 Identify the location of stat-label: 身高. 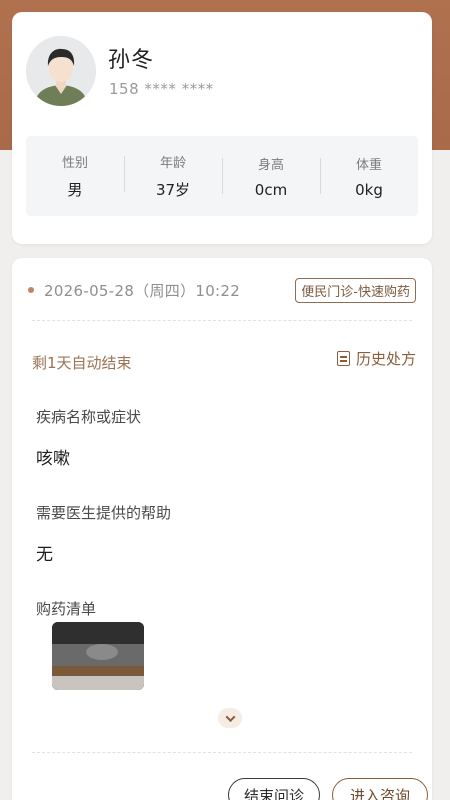
(270, 165).